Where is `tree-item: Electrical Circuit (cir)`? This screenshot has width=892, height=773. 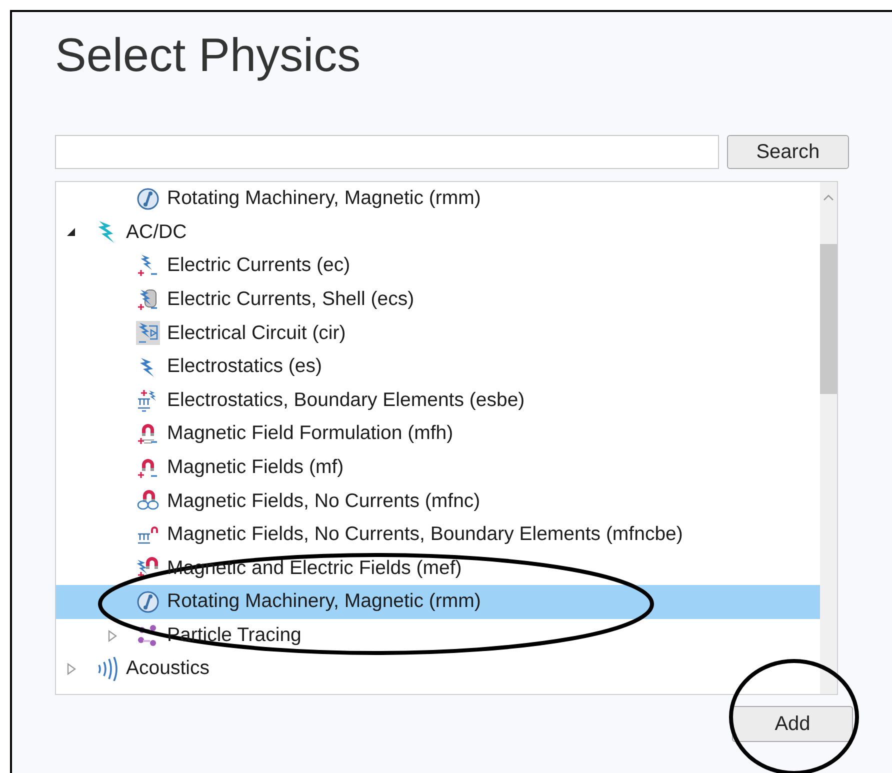 tree-item: Electrical Circuit (cir) is located at coordinates (438, 333).